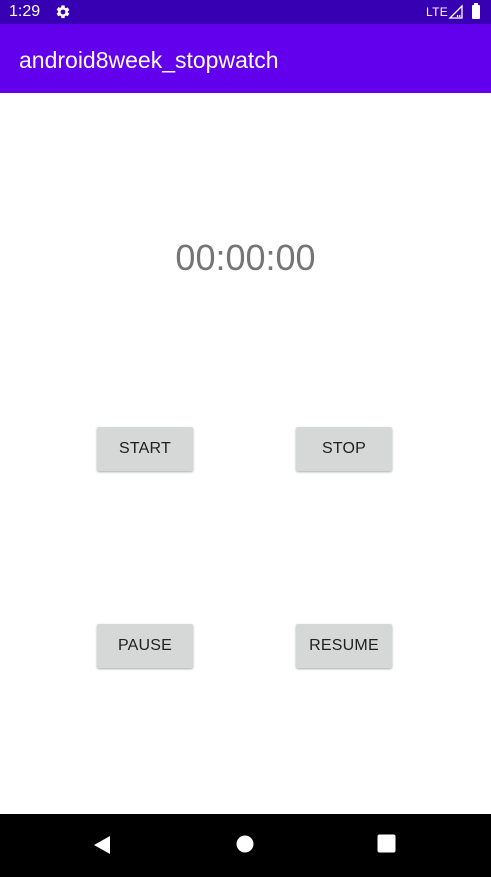 The width and height of the screenshot is (491, 877). I want to click on start-button: START, so click(145, 449).